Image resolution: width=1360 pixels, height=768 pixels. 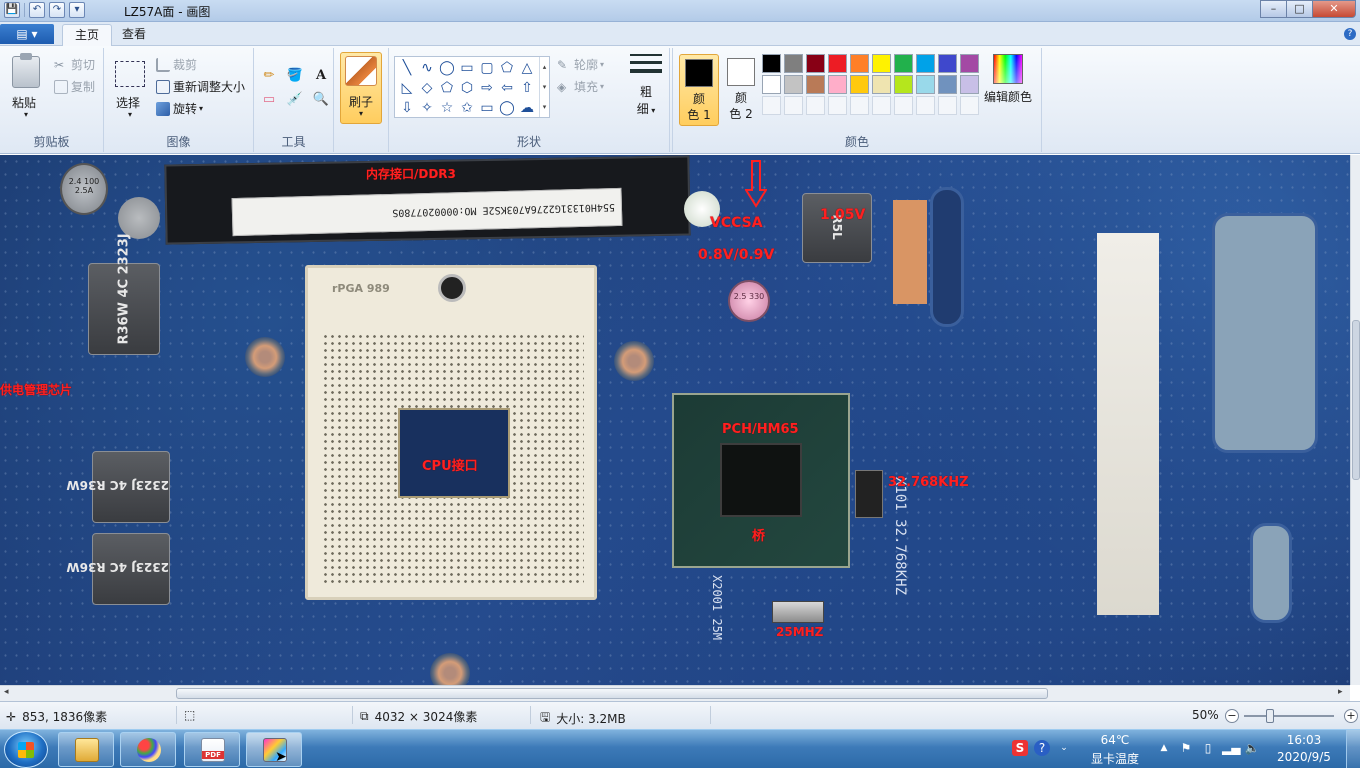 I want to click on shape-item-icon: ╲, so click(x=407, y=68).